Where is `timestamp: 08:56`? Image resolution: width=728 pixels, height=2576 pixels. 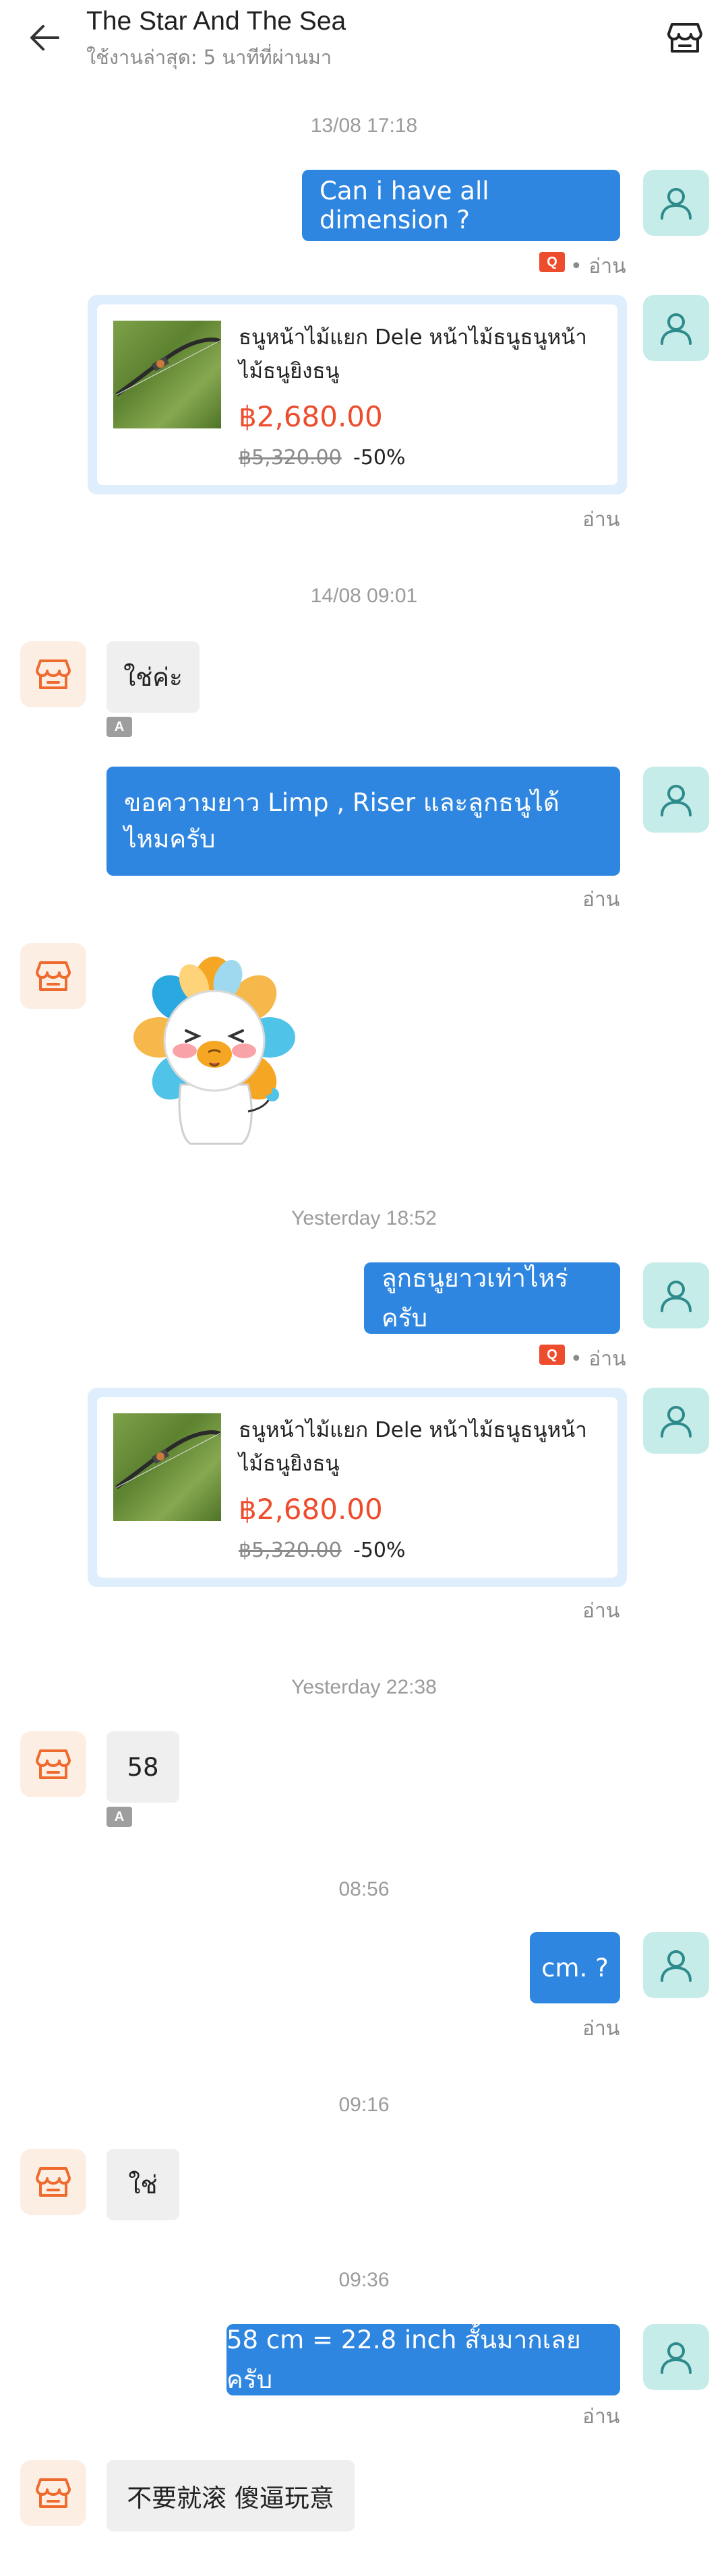
timestamp: 08:56 is located at coordinates (364, 1889).